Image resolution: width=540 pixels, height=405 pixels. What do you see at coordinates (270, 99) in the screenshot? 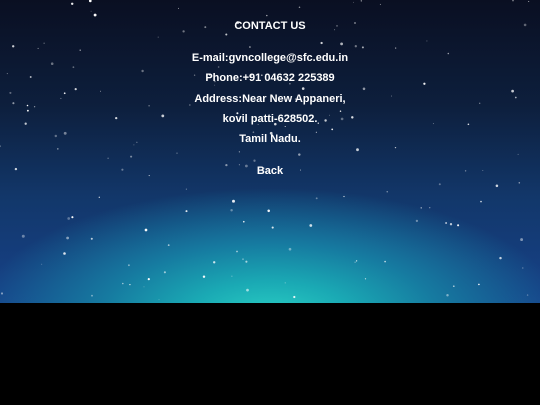
I see `address-text: Address:Near New Appaneri,` at bounding box center [270, 99].